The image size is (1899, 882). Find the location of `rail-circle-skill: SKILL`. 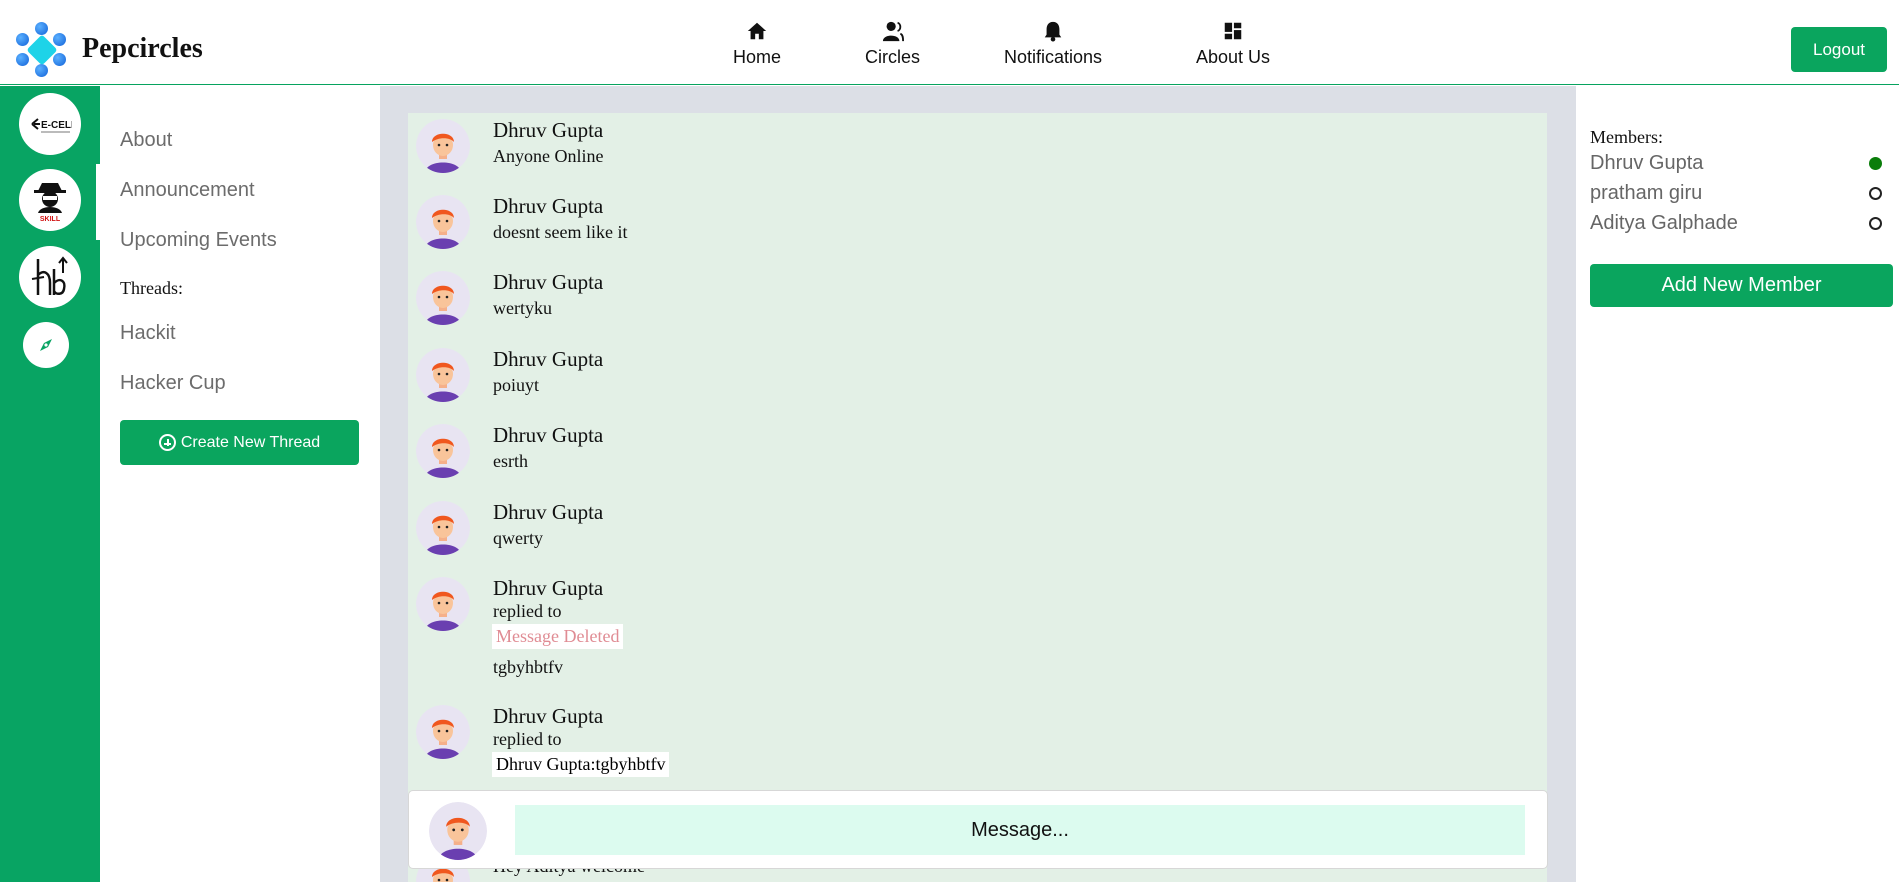

rail-circle-skill: SKILL is located at coordinates (50, 200).